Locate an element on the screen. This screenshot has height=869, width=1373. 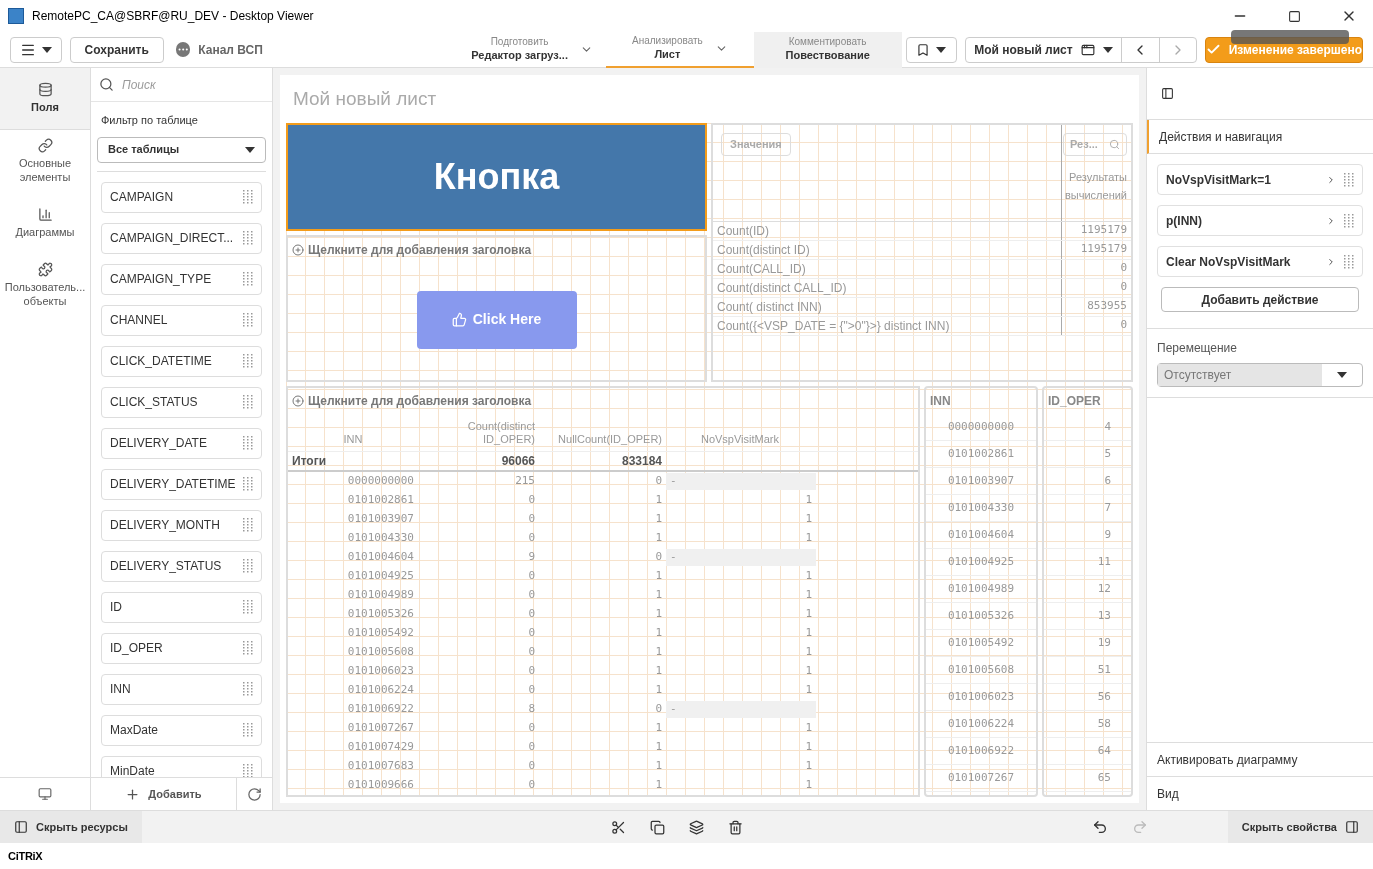
action-item: Clear NoVspVisitMark is located at coordinates (1260, 261).